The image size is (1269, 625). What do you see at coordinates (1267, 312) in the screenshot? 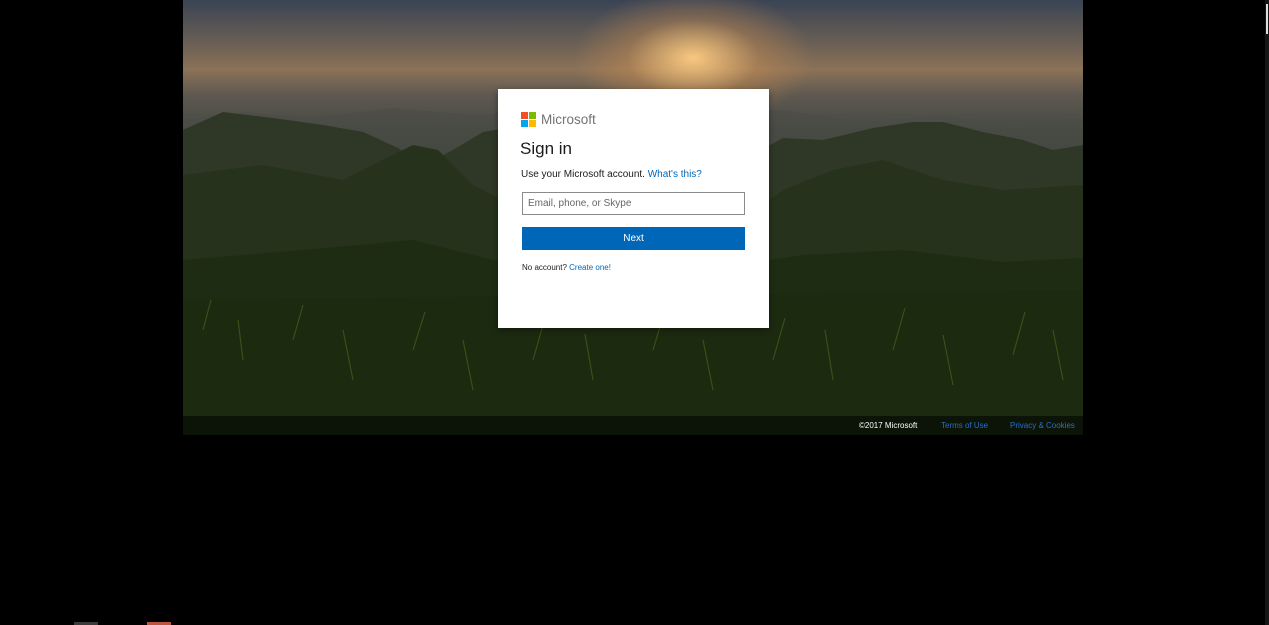
I see `scrollbar` at bounding box center [1267, 312].